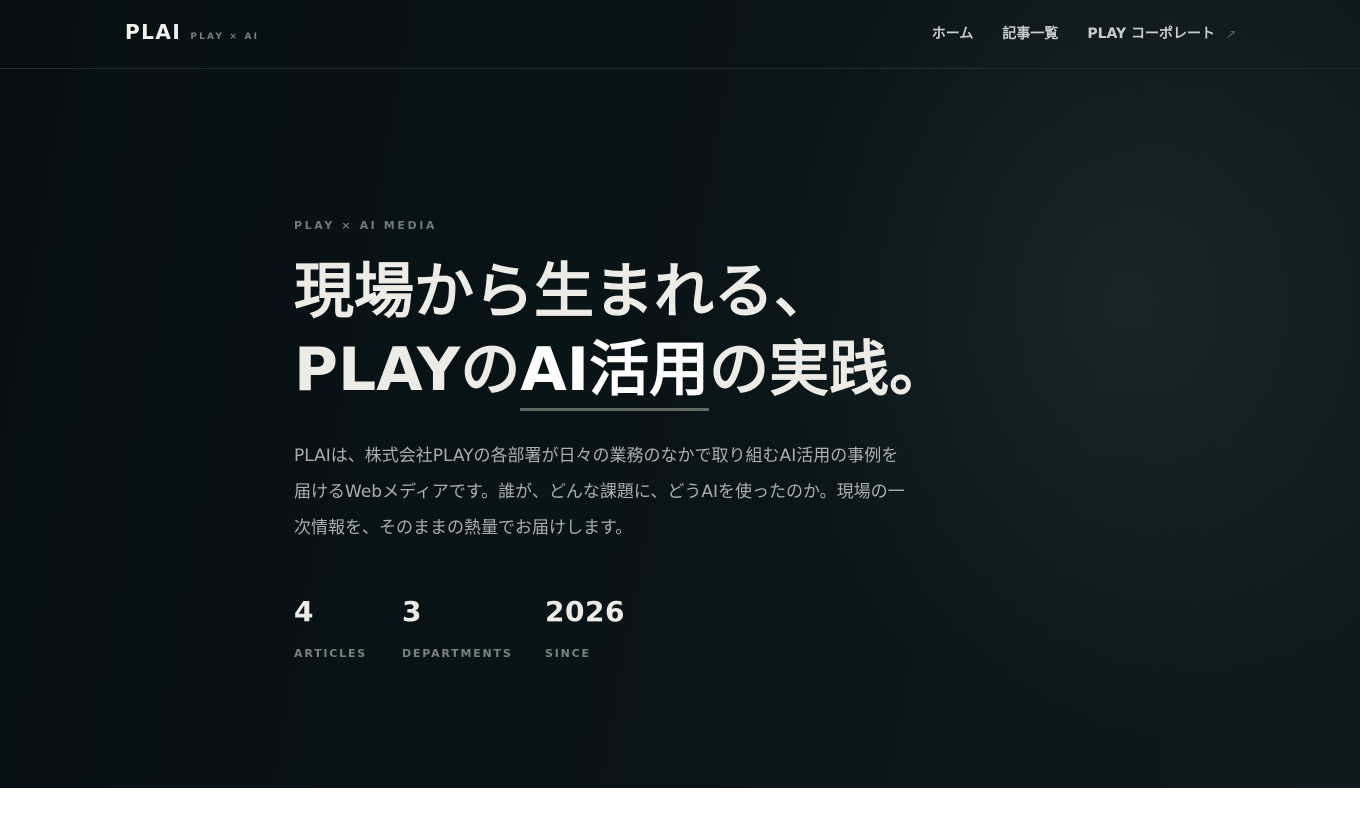  I want to click on below-hero-section, so click(680, 804).